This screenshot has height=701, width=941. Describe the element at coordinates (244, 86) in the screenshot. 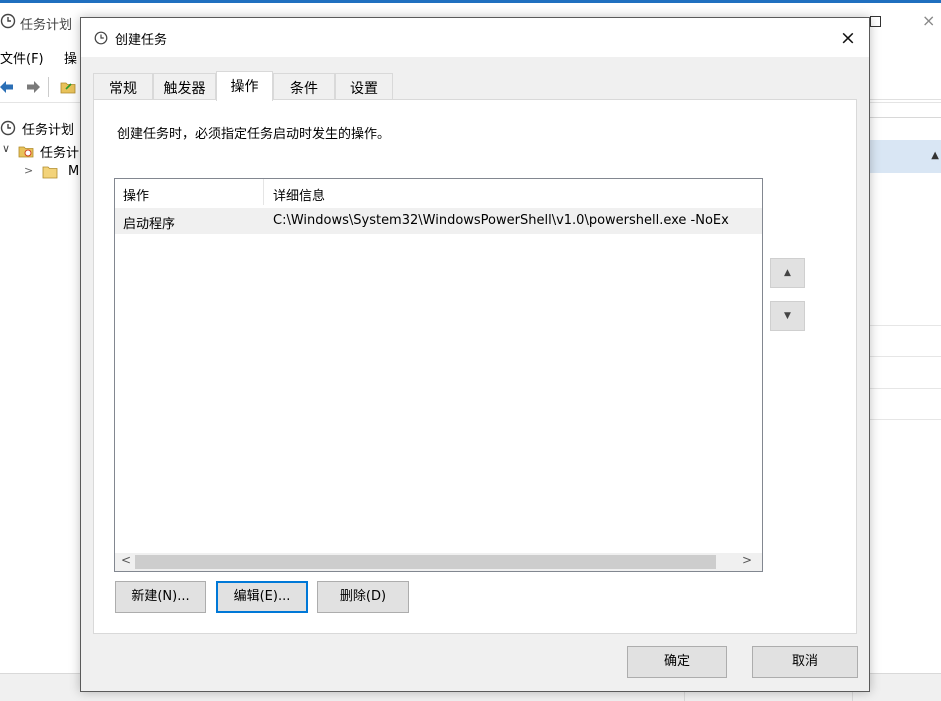

I see `tab-actions: 操作` at that location.